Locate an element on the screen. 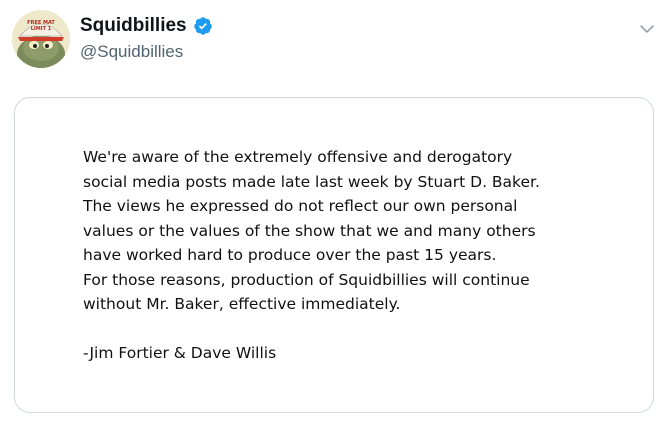 The width and height of the screenshot is (670, 431). display-name-row: Squidbillies is located at coordinates (146, 26).